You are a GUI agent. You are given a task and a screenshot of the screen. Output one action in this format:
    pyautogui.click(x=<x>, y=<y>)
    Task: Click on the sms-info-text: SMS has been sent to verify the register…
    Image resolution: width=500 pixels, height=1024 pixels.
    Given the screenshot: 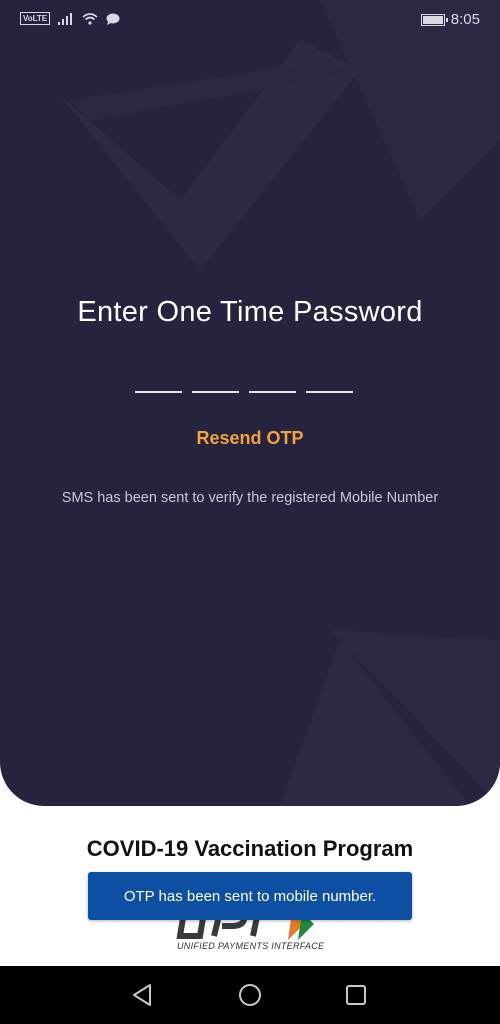 What is the action you would take?
    pyautogui.click(x=250, y=498)
    